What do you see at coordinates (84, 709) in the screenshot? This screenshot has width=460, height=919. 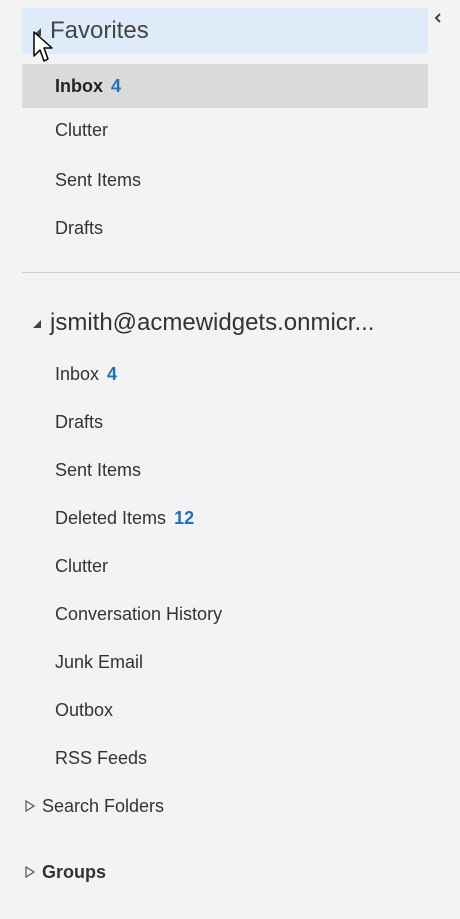 I see `folder-label: Outbox` at bounding box center [84, 709].